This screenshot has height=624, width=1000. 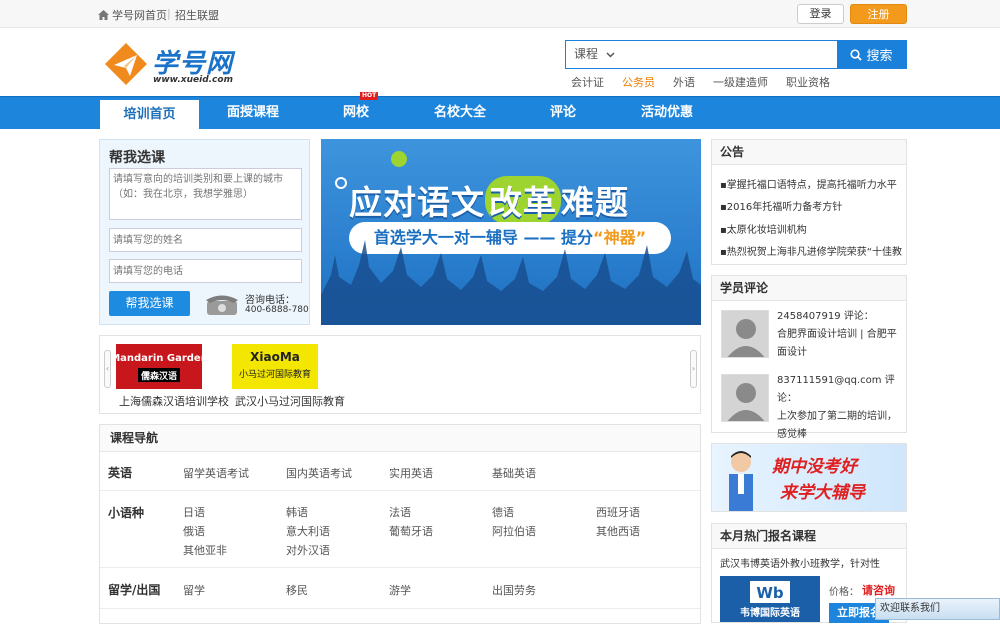 I want to click on search-category-select: 课程, so click(x=595, y=54).